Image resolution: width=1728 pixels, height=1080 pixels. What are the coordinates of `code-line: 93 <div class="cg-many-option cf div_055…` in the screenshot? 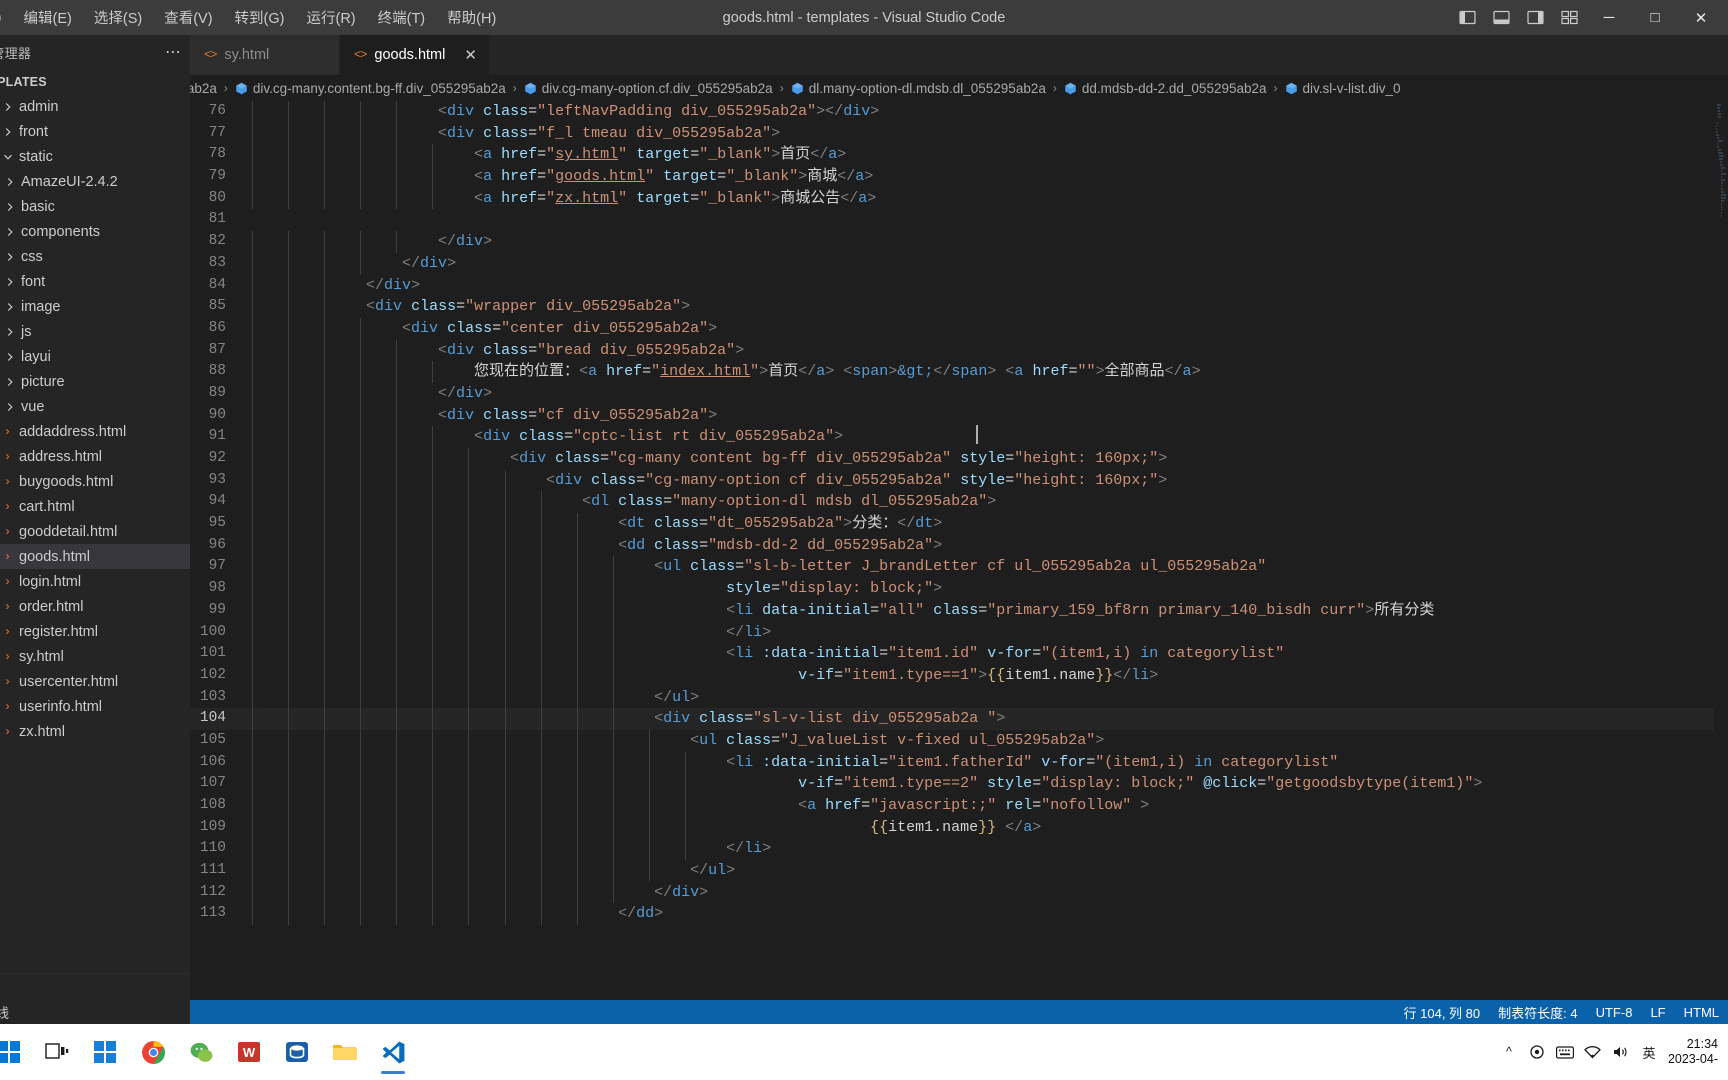 It's located at (952, 480).